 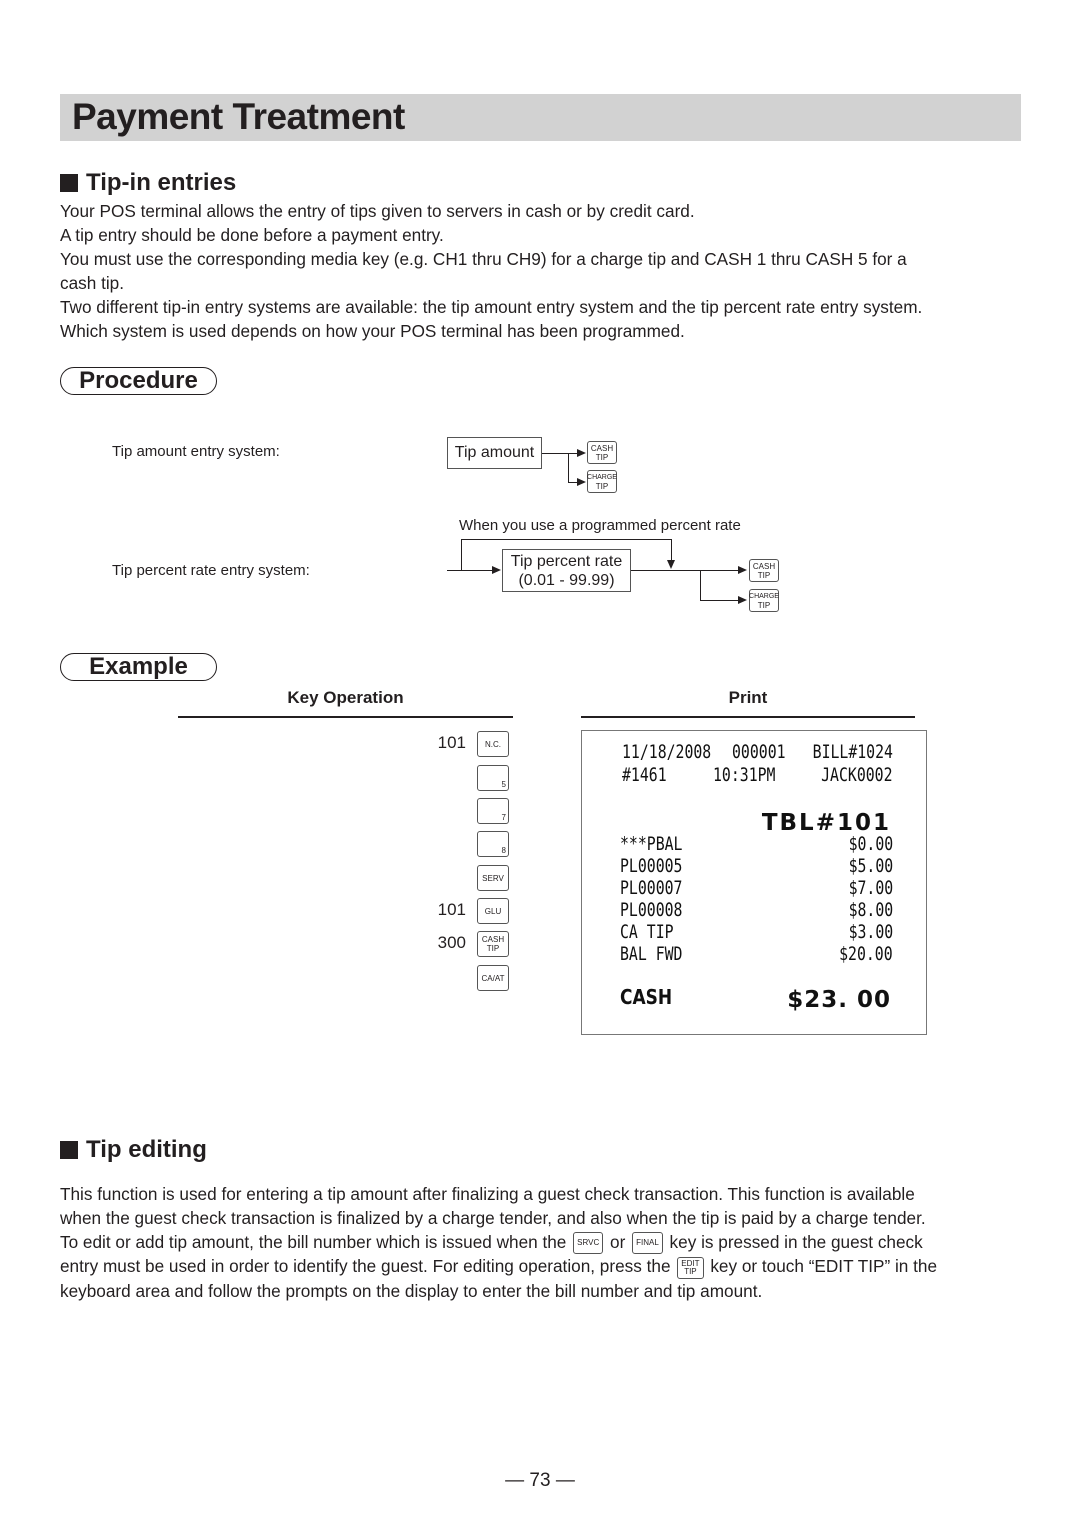 What do you see at coordinates (540, 117) in the screenshot?
I see `page-title-bar: Payment Treatment` at bounding box center [540, 117].